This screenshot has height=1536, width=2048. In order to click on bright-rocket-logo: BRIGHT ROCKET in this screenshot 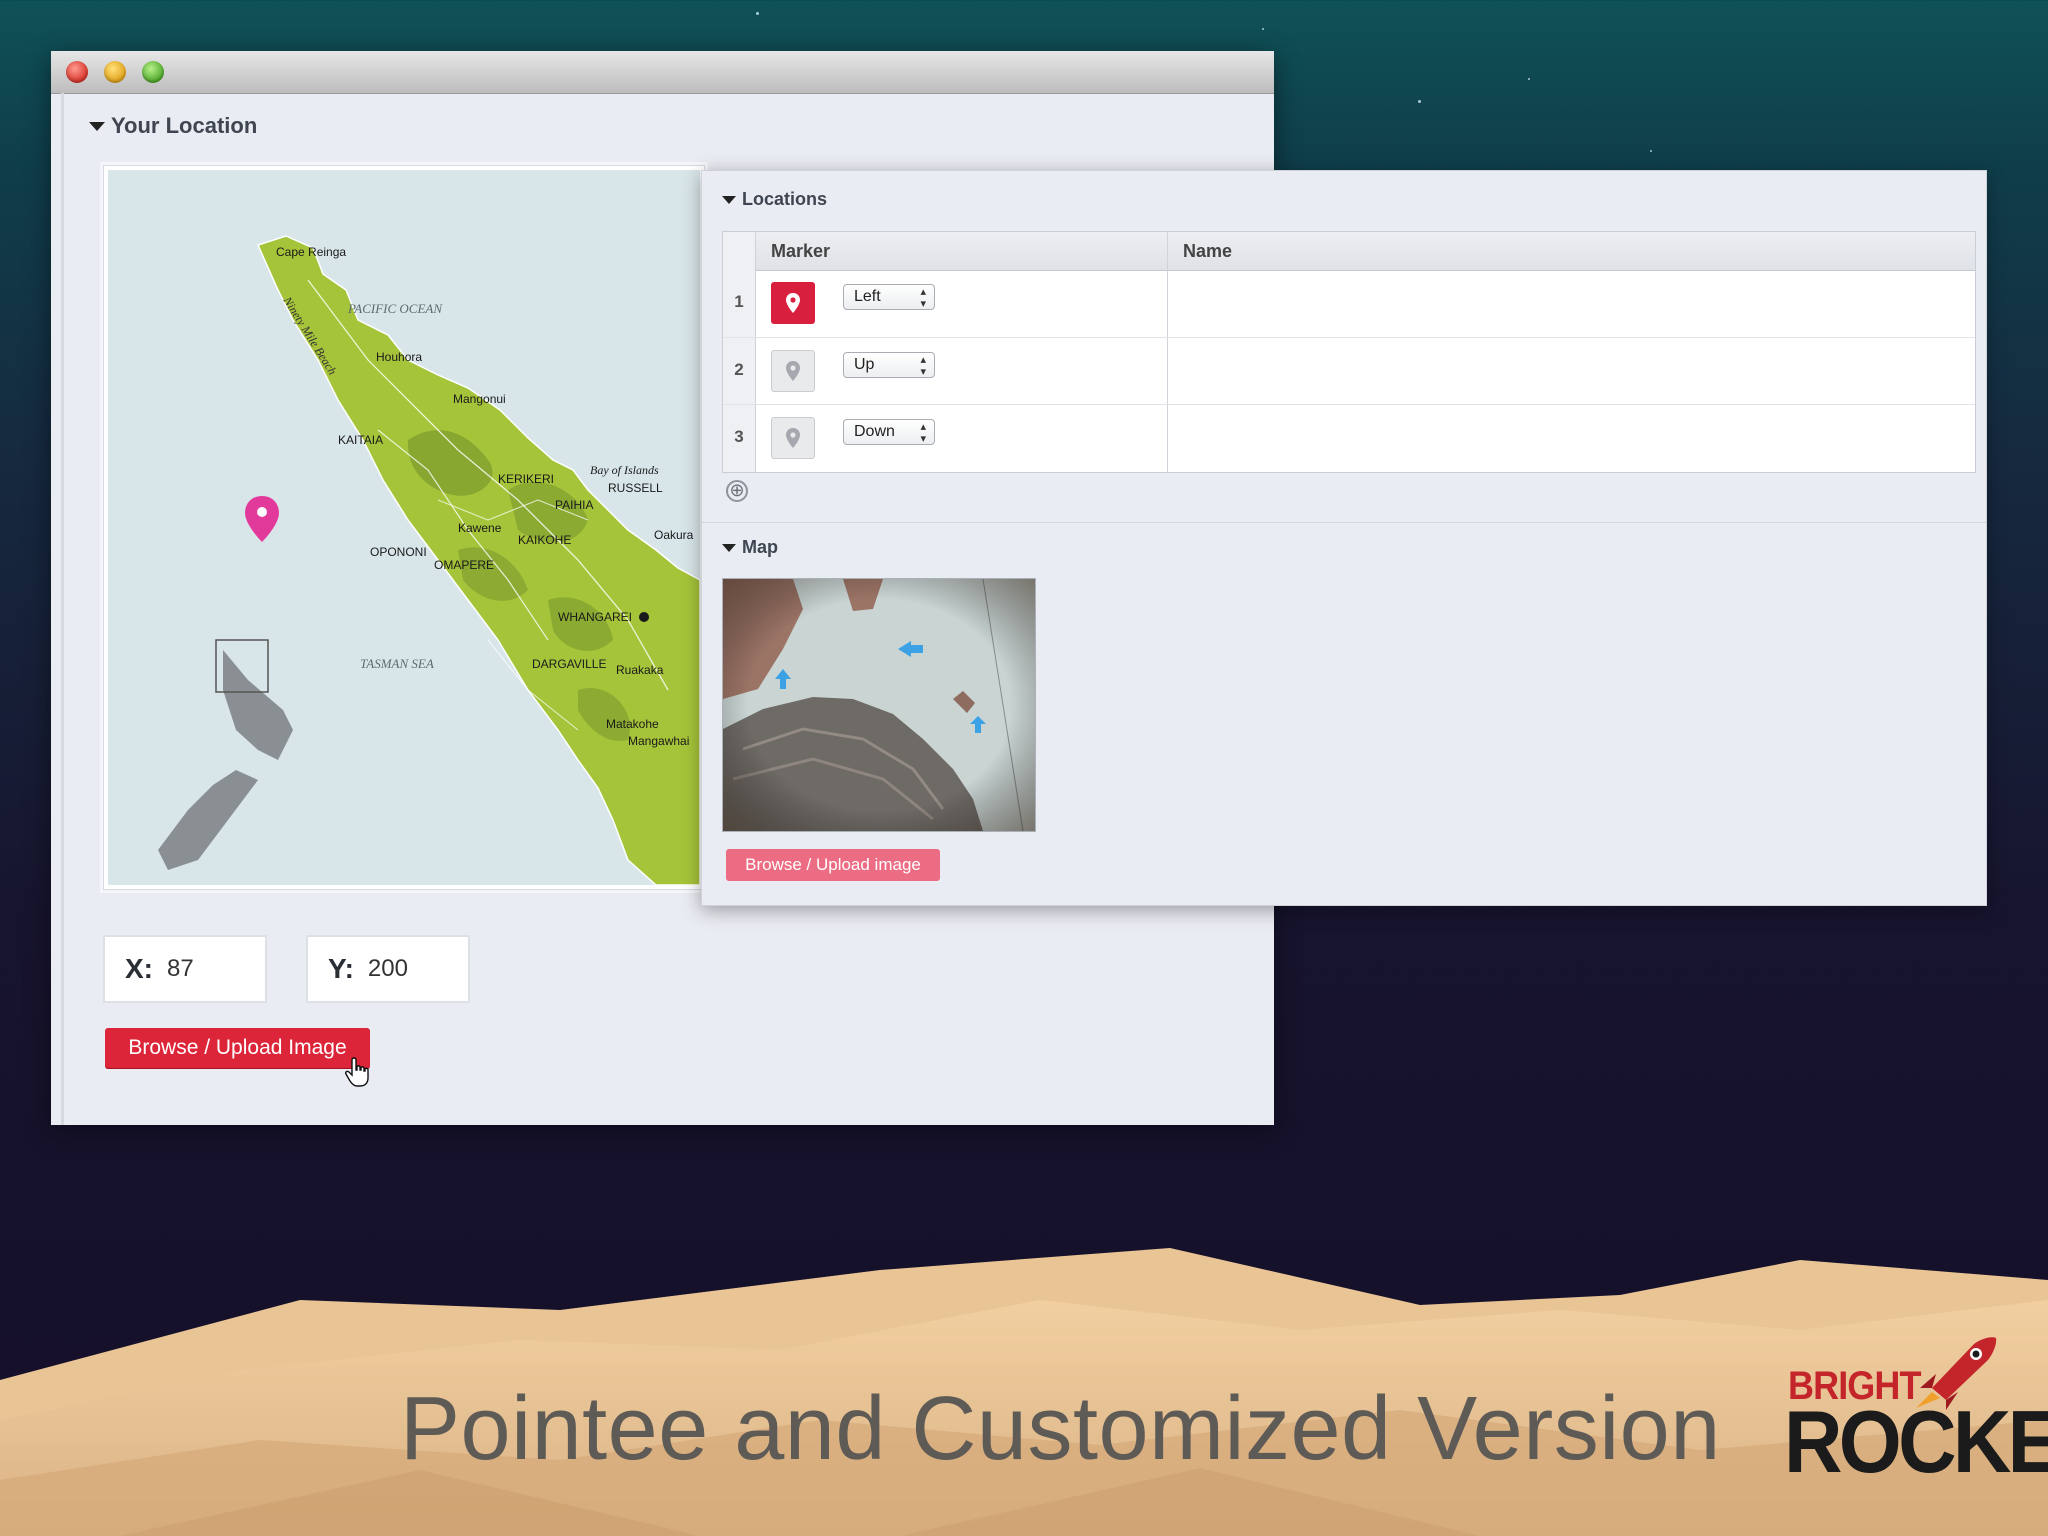, I will do `click(1916, 1410)`.